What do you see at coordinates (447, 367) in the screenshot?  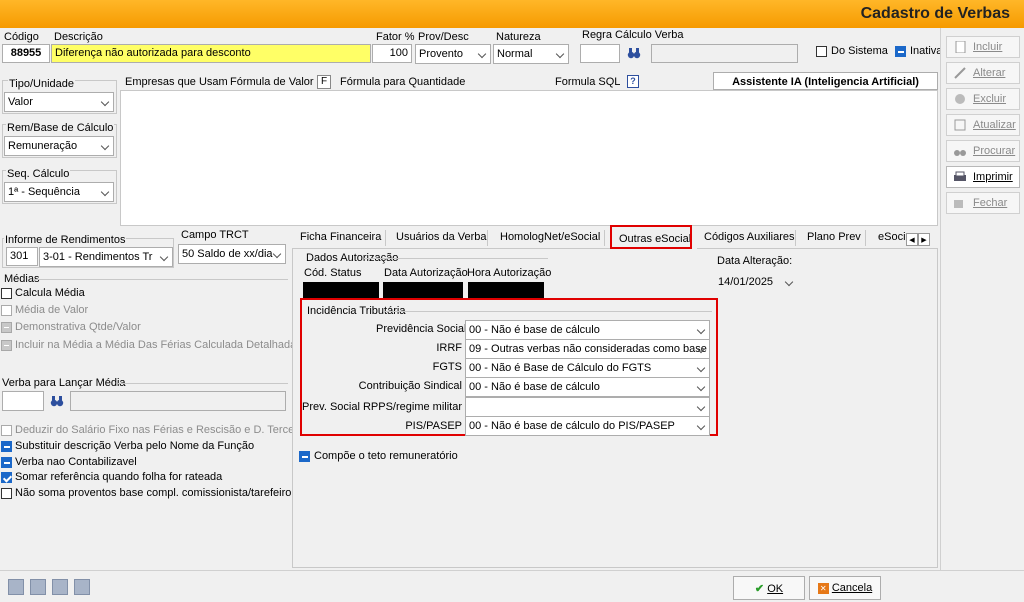 I see `fgts-label: FGTS` at bounding box center [447, 367].